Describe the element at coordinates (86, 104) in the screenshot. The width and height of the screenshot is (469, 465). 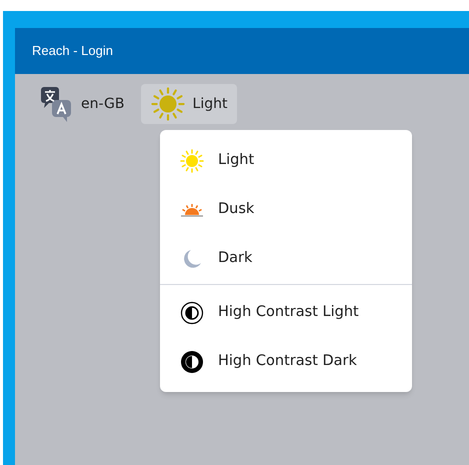
I see `language-button: en-GB` at that location.